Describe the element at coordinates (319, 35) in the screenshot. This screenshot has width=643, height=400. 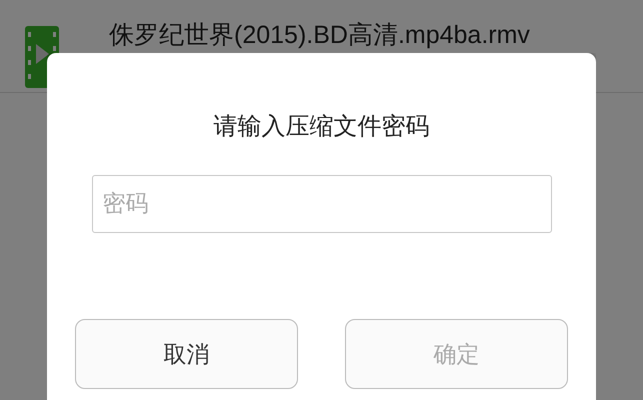
I see `file-name: 侏罗纪世界(2015).BD高清.mp4ba.rmv` at that location.